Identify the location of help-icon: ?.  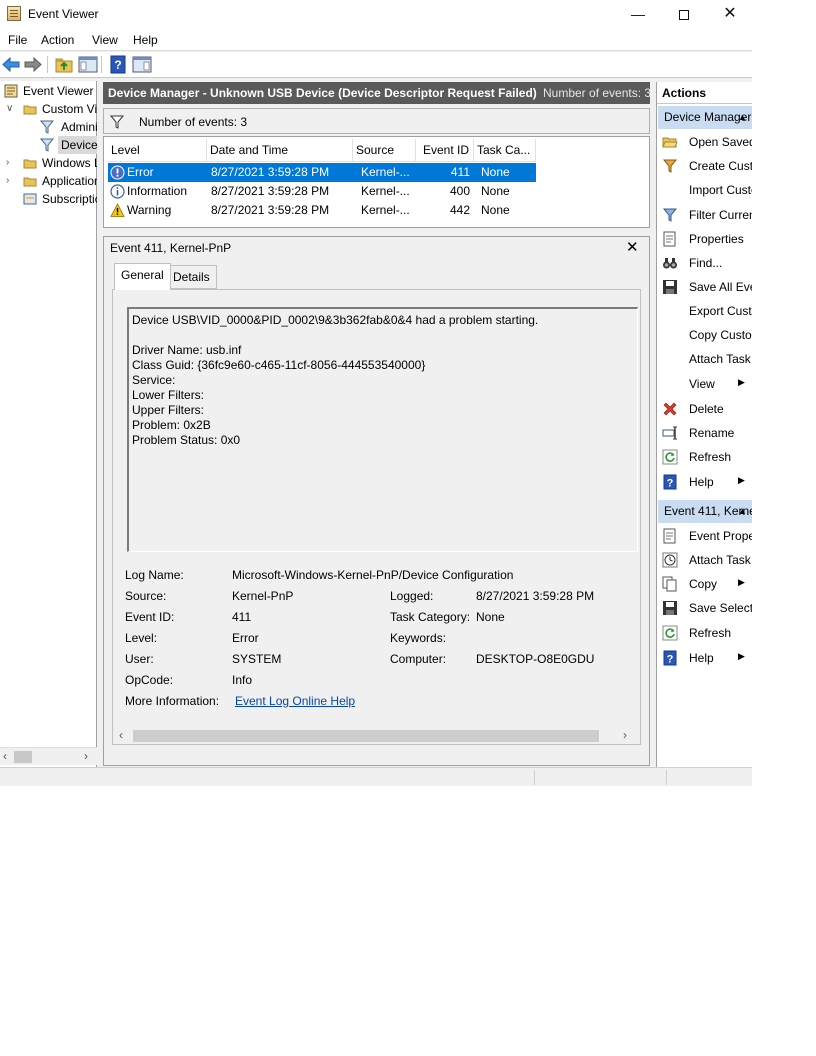
(670, 482).